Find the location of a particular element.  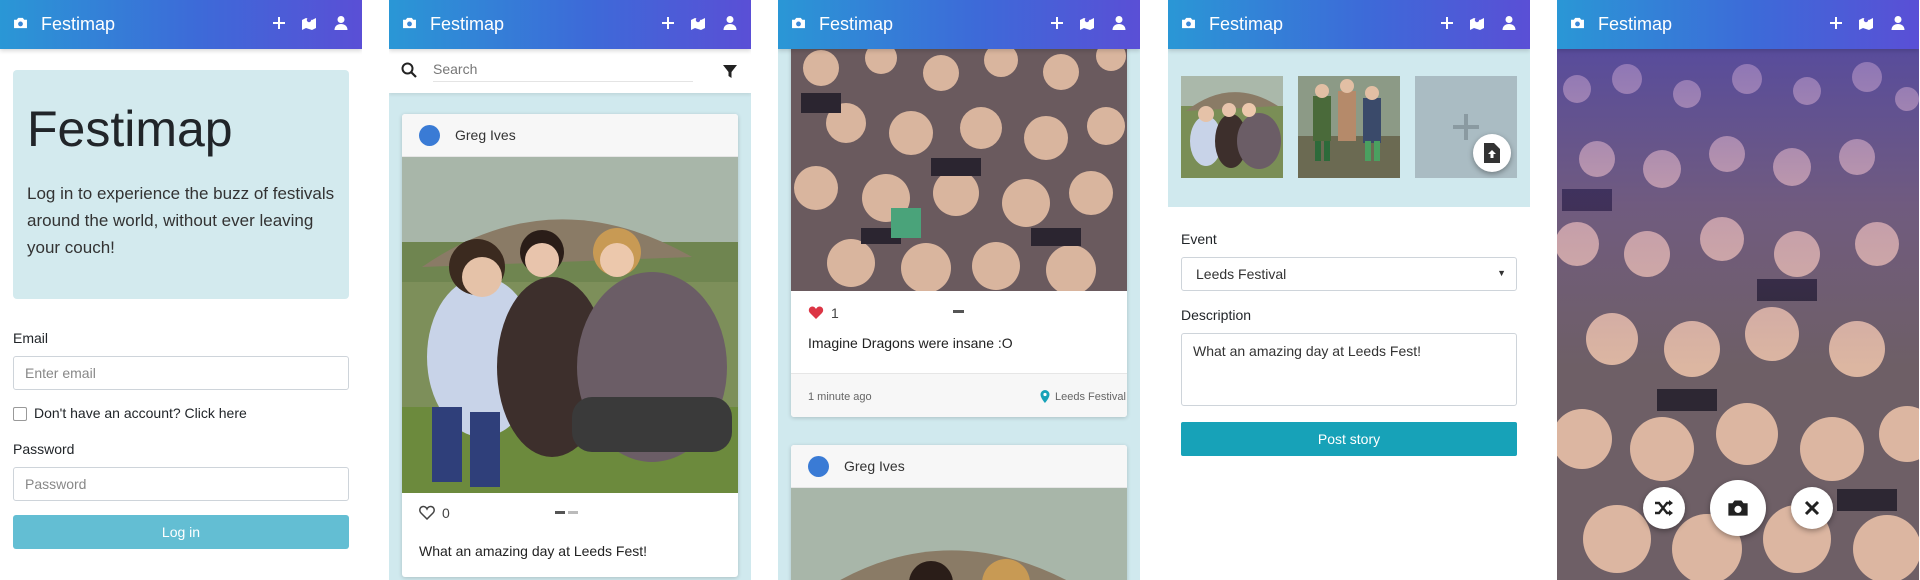

login-button: Log in is located at coordinates (181, 532).